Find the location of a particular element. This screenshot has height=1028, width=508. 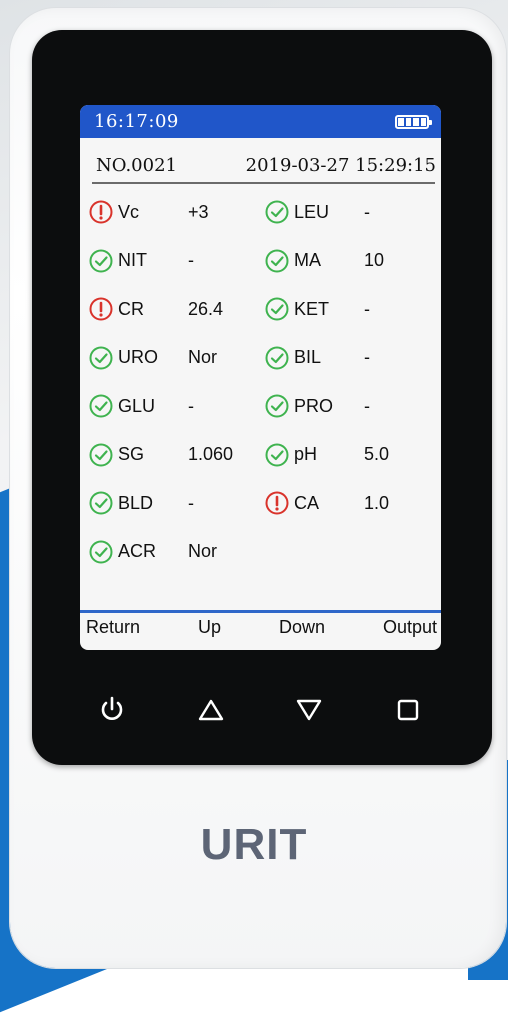

result-label: ACR is located at coordinates (137, 551).